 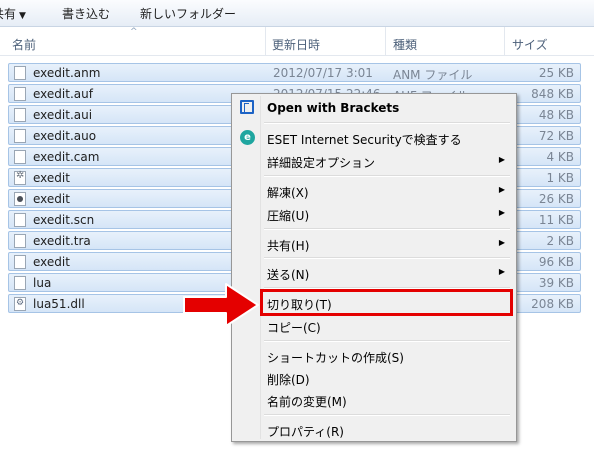 What do you see at coordinates (59, 304) in the screenshot?
I see `file-name: lua51.dll` at bounding box center [59, 304].